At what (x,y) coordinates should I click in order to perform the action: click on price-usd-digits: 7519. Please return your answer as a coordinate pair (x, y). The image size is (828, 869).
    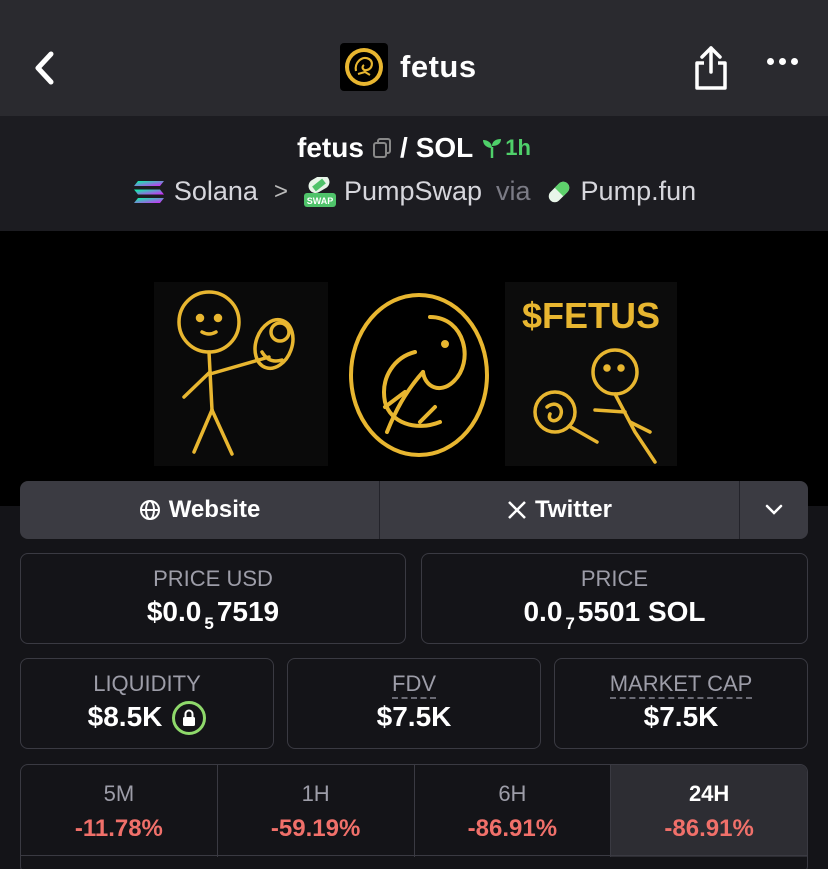
    Looking at the image, I should click on (248, 611).